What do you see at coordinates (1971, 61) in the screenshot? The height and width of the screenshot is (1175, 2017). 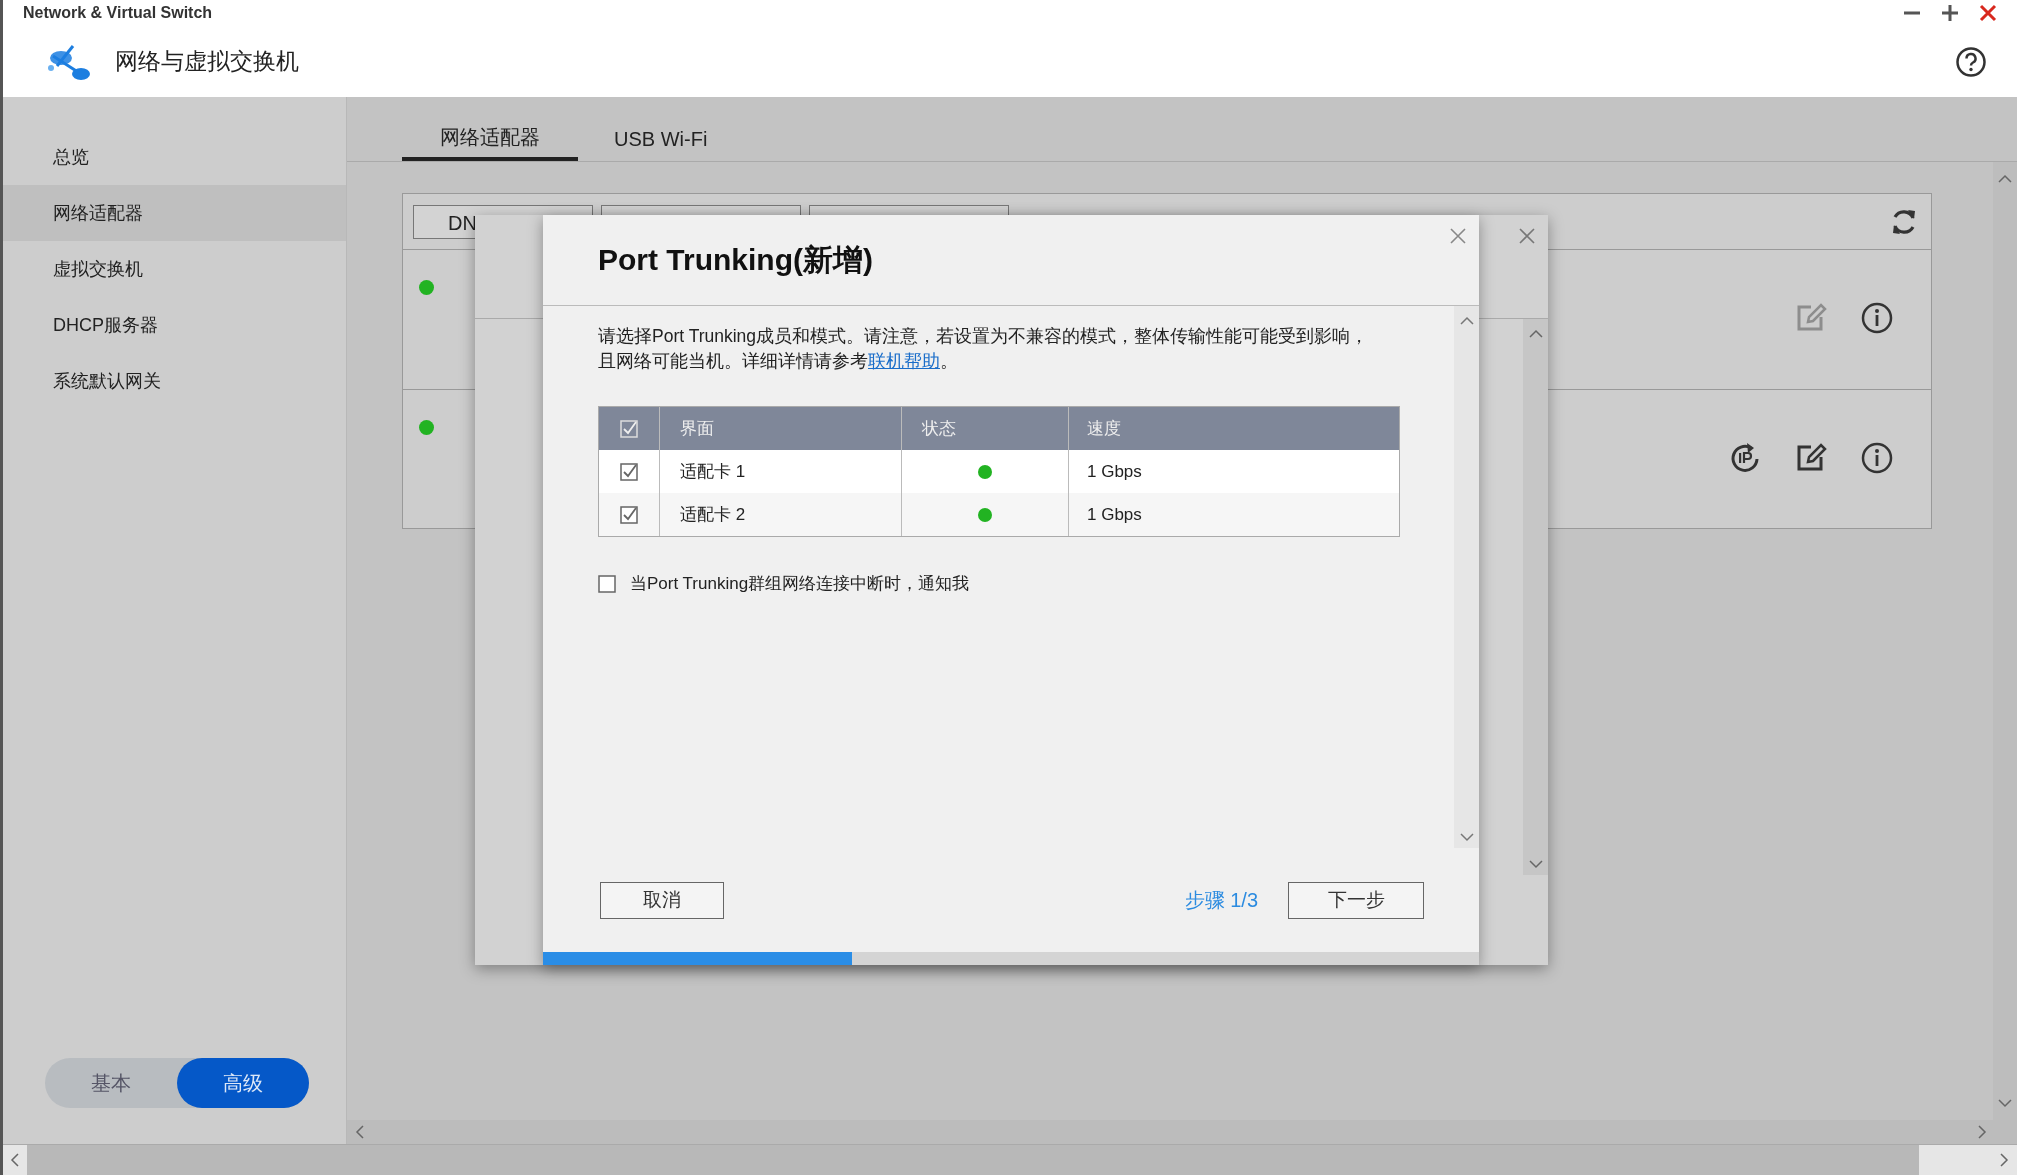 I see `help-icon` at bounding box center [1971, 61].